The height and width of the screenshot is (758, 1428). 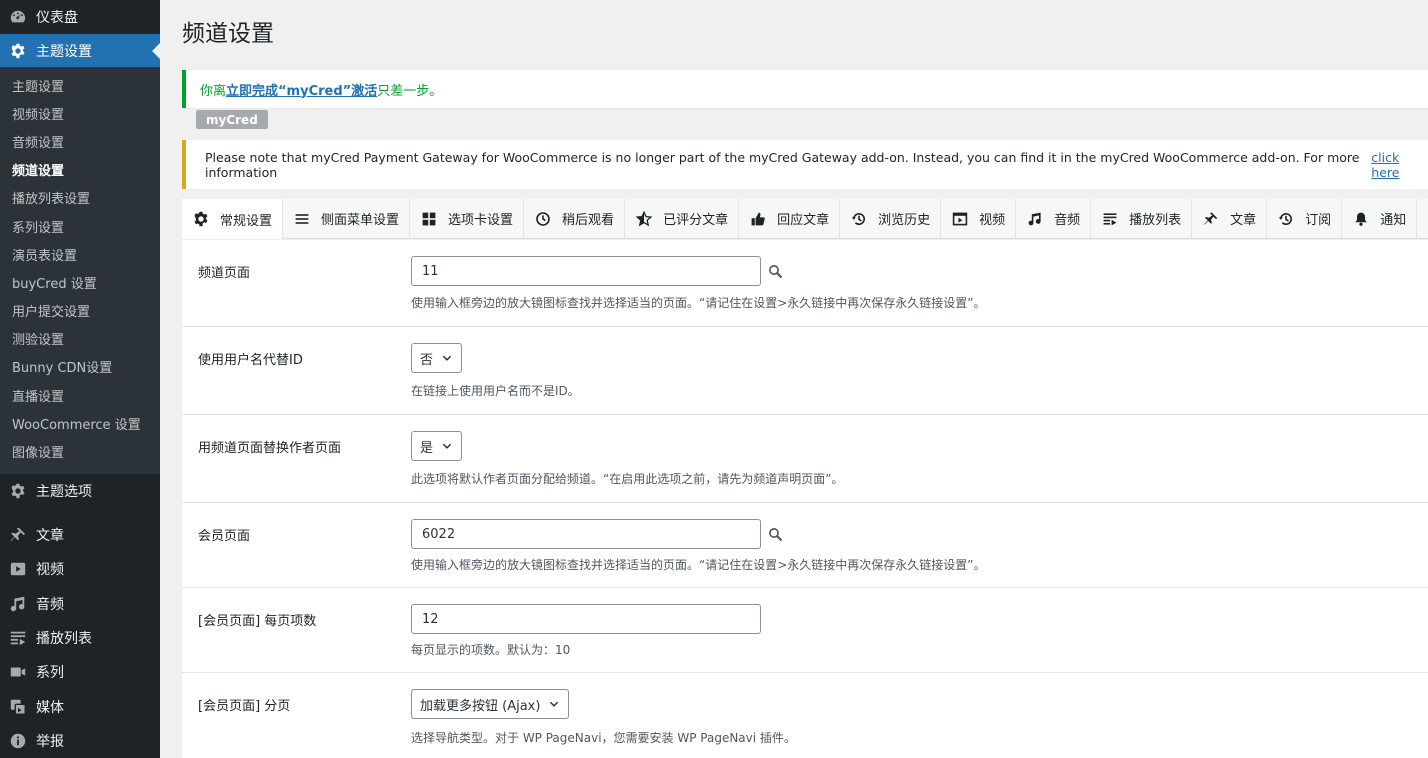 What do you see at coordinates (805, 371) in the screenshot?
I see `setting-row-use-username: 使用用户名代替ID 否 在链接上使用用户名而不是ID。` at bounding box center [805, 371].